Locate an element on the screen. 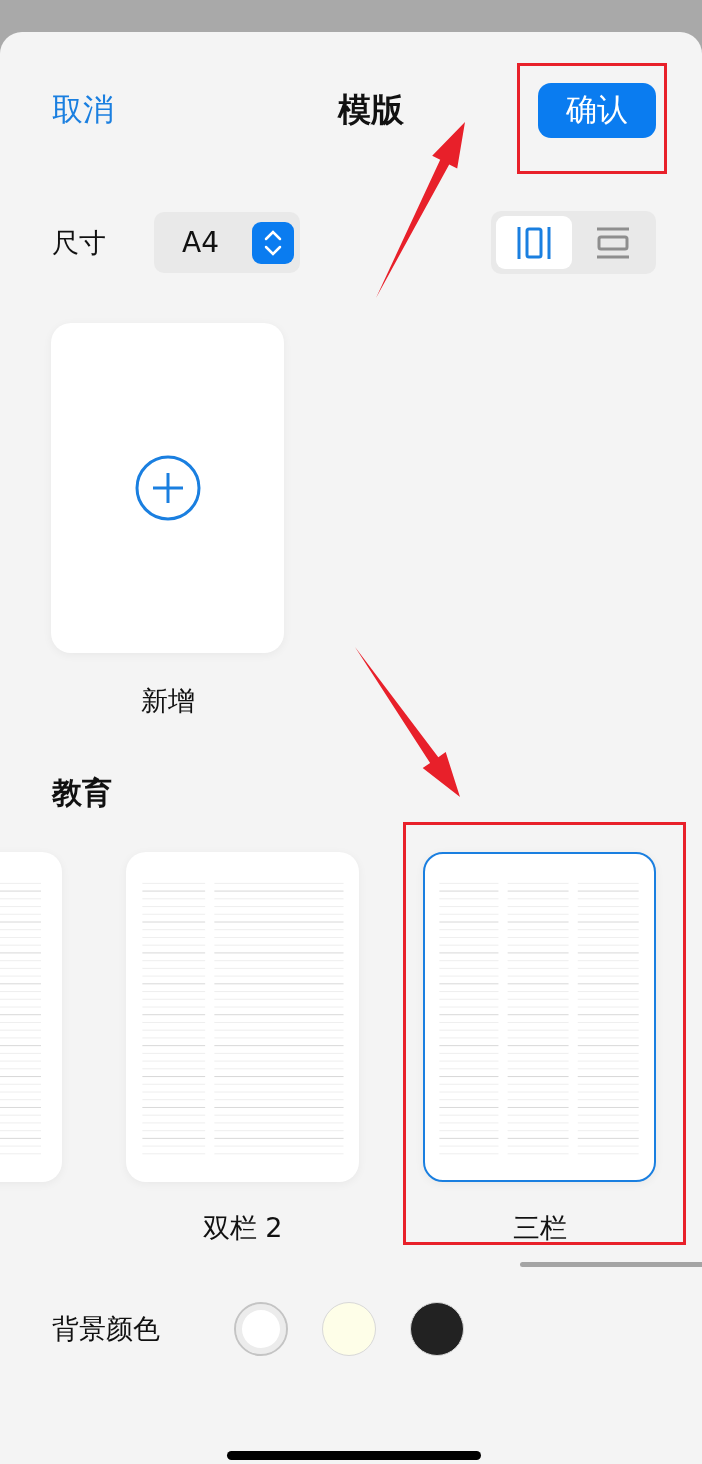  sheet-title: 模版 is located at coordinates (371, 109).